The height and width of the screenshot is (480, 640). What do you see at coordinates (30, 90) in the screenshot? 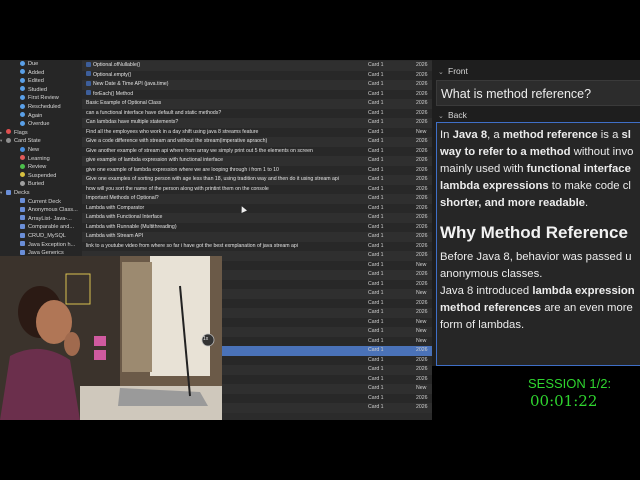
I see `sidebar-item: Studied` at bounding box center [30, 90].